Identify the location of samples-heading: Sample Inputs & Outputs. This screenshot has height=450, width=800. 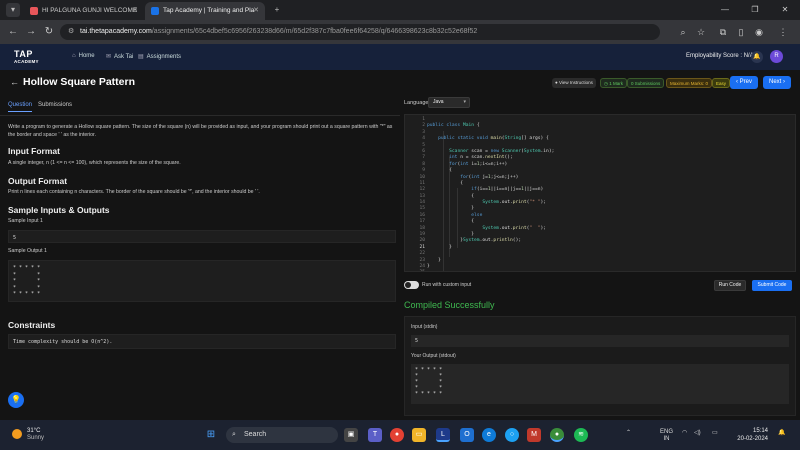
(59, 210).